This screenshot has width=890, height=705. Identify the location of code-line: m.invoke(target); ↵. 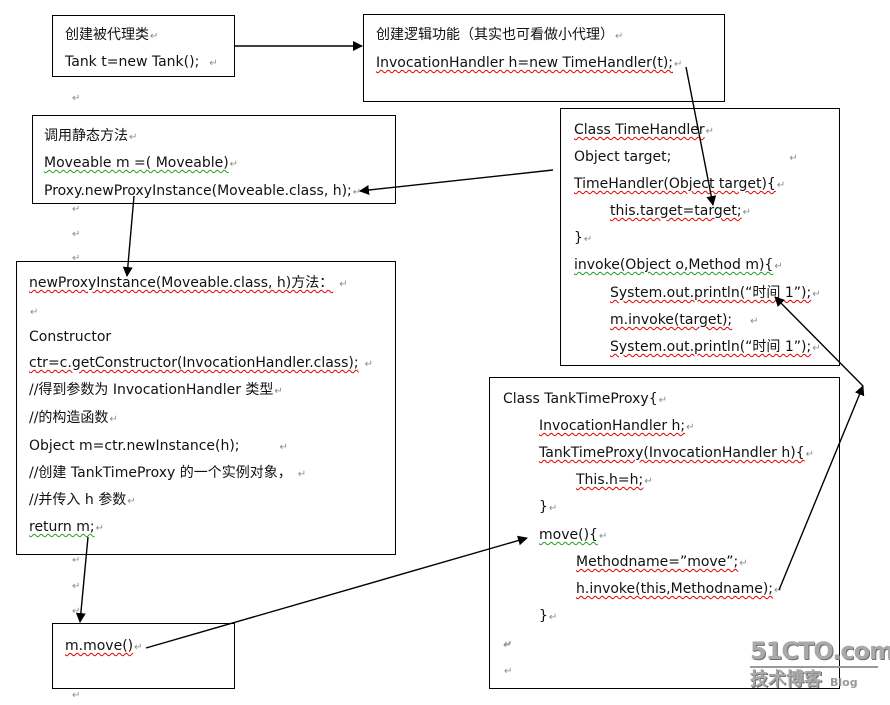
(684, 320).